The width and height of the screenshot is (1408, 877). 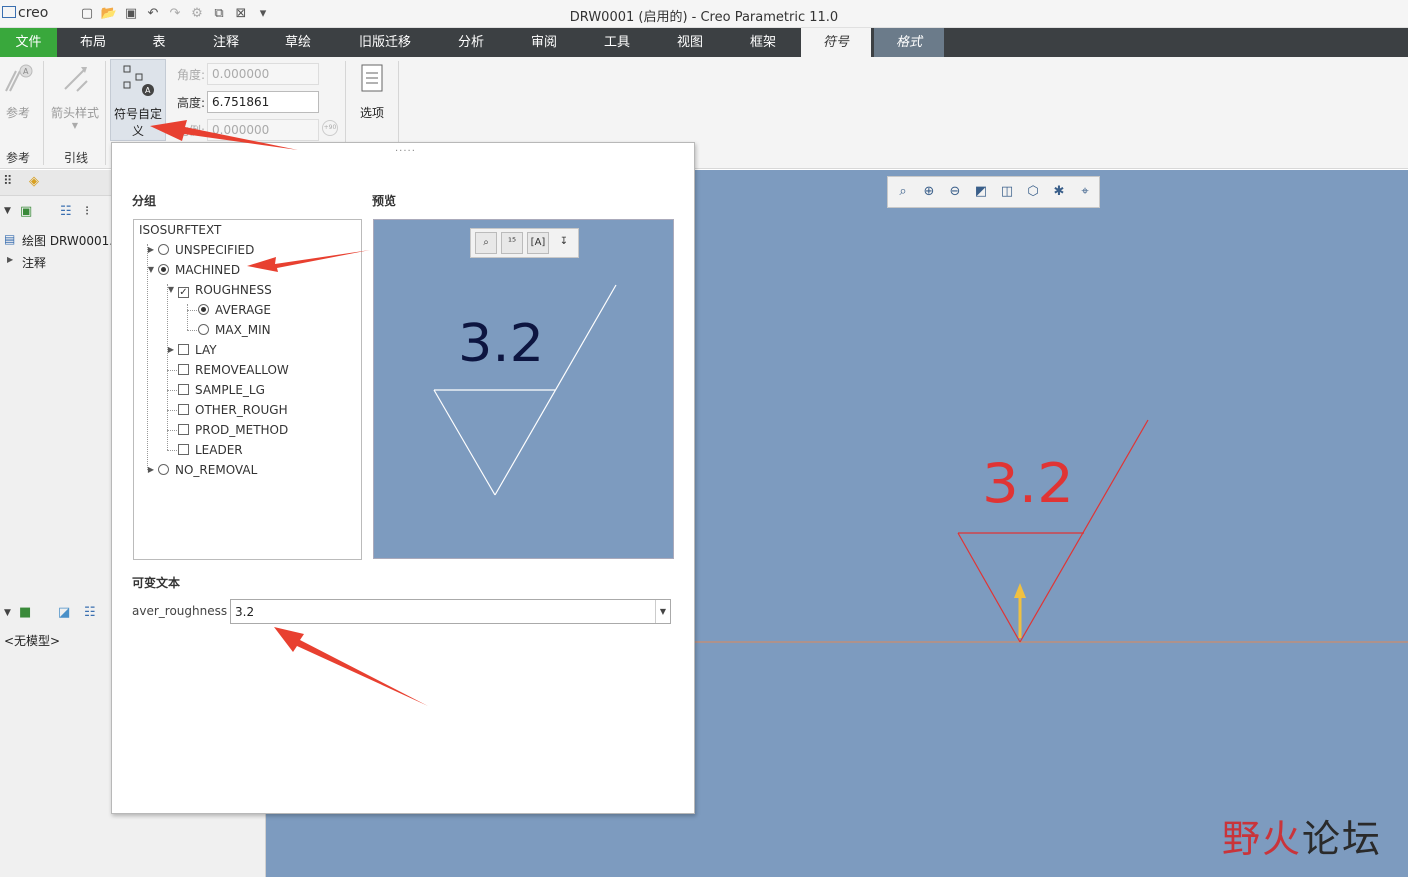 I want to click on annotation-display-icon: ⌖, so click(x=1085, y=192).